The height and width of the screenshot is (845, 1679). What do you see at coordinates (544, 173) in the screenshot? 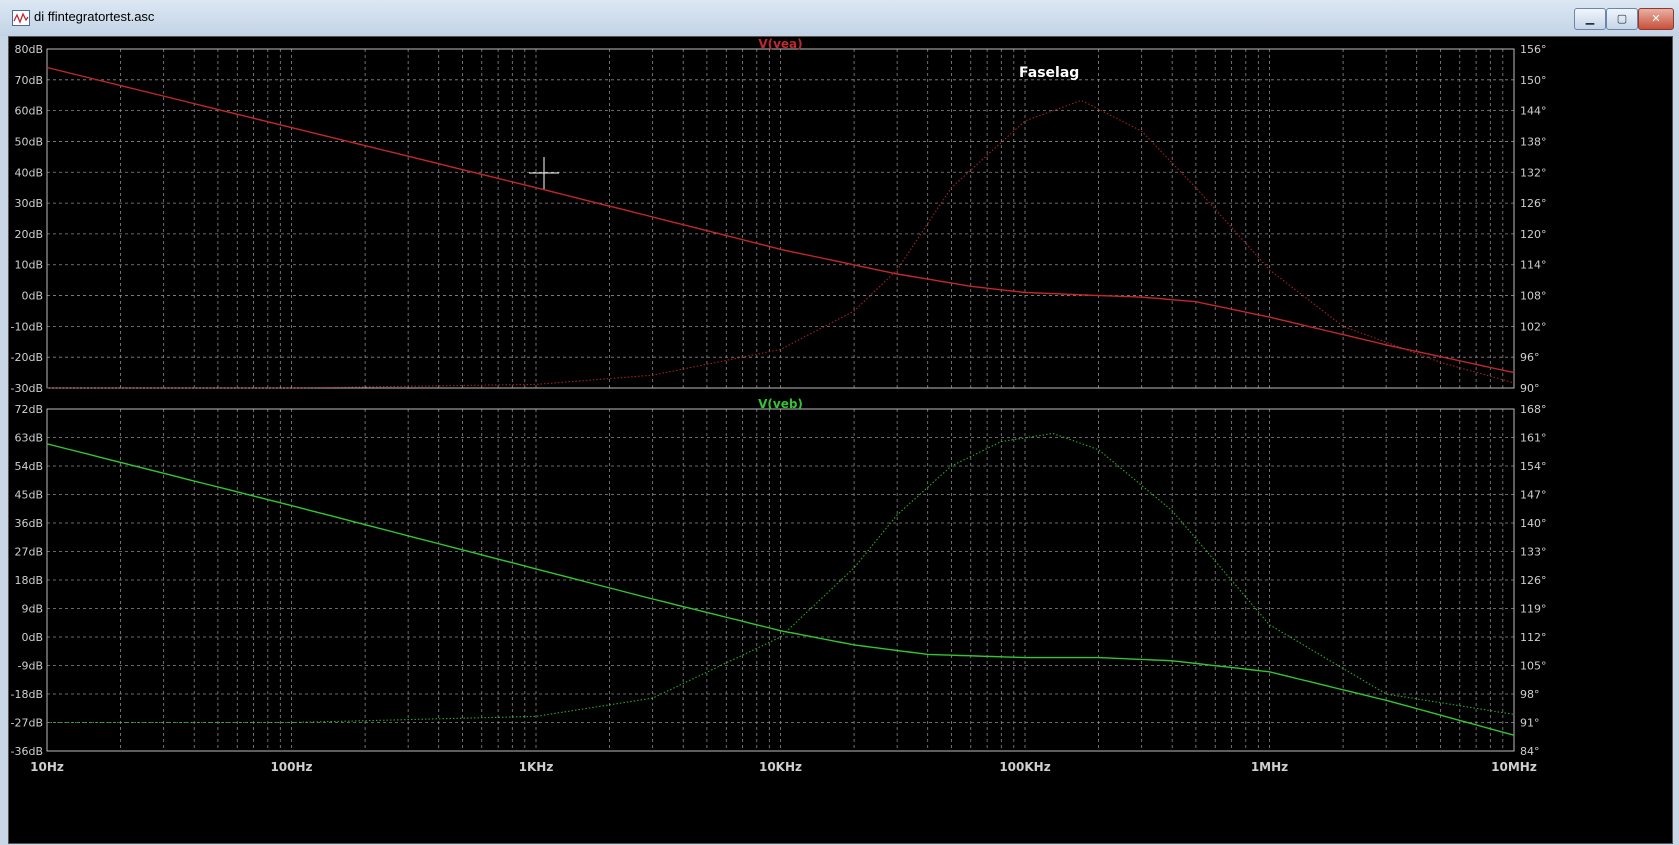
I see `crosshair-cursor-icon` at bounding box center [544, 173].